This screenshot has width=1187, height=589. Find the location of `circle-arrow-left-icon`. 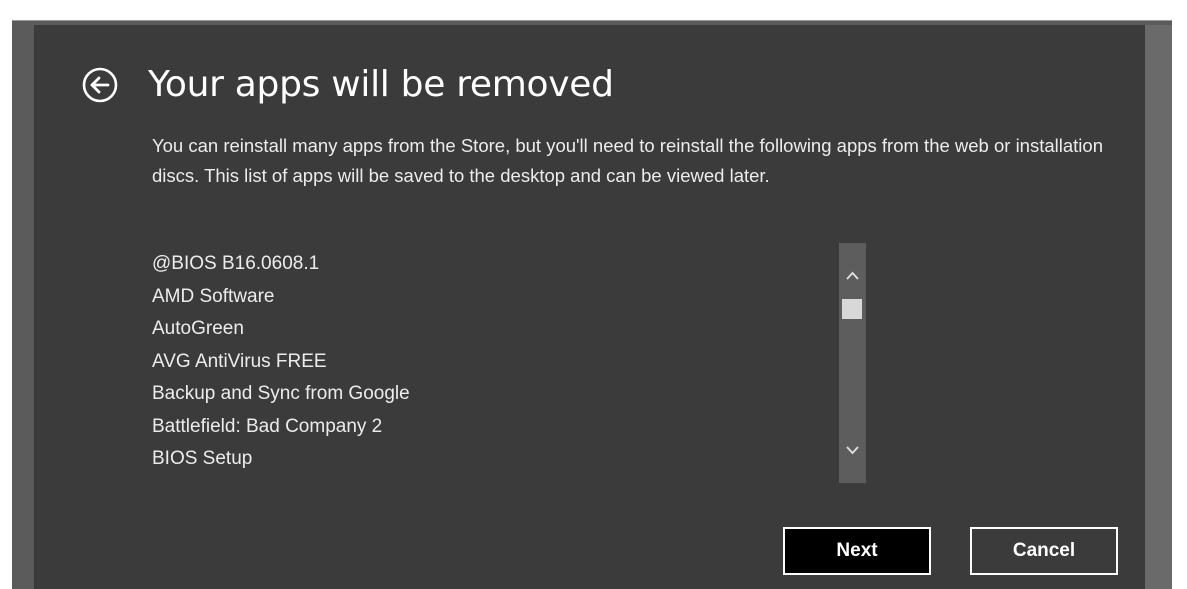

circle-arrow-left-icon is located at coordinates (100, 85).